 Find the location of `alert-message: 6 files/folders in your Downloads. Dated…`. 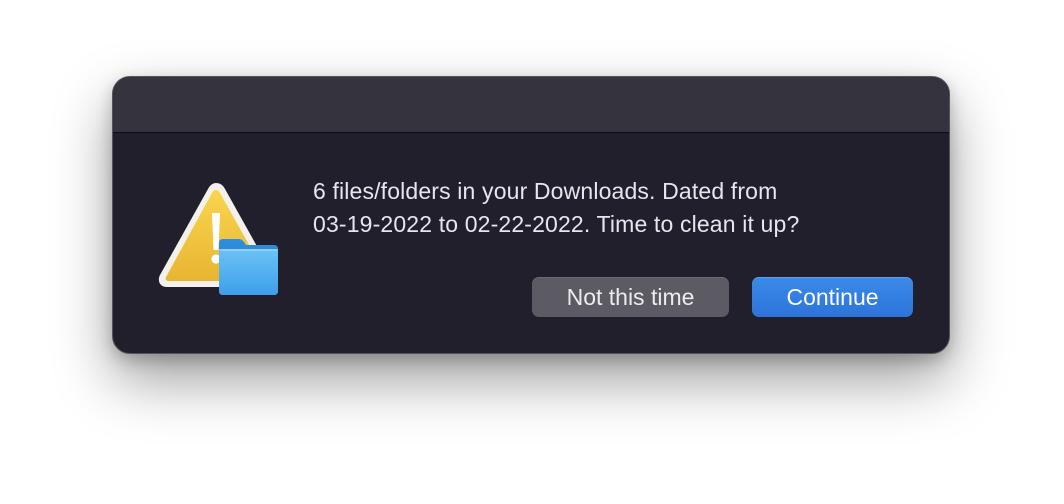

alert-message: 6 files/folders in your Downloads. Dated… is located at coordinates (618, 208).